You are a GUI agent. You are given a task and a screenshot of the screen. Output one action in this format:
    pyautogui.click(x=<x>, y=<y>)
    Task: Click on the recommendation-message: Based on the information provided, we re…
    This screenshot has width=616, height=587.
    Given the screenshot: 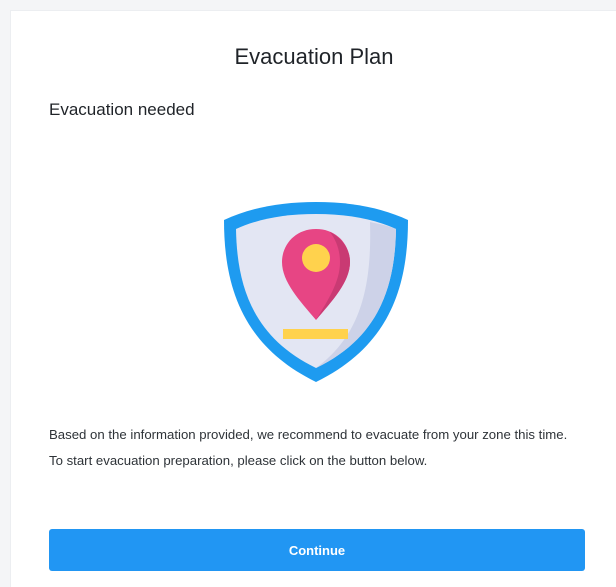 What is the action you would take?
    pyautogui.click(x=308, y=447)
    